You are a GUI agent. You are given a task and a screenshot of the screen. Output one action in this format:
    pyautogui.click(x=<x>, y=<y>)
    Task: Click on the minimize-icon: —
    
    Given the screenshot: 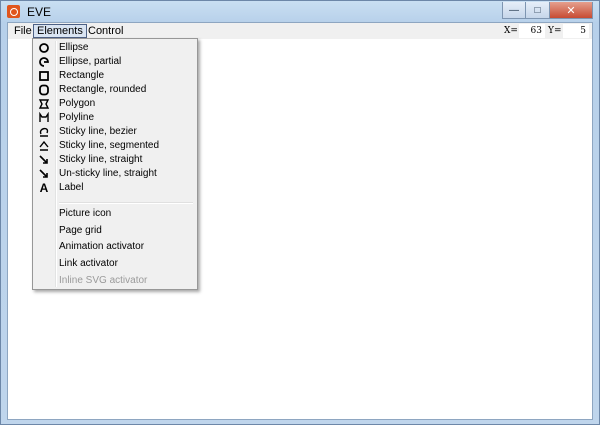 What is the action you would take?
    pyautogui.click(x=514, y=10)
    